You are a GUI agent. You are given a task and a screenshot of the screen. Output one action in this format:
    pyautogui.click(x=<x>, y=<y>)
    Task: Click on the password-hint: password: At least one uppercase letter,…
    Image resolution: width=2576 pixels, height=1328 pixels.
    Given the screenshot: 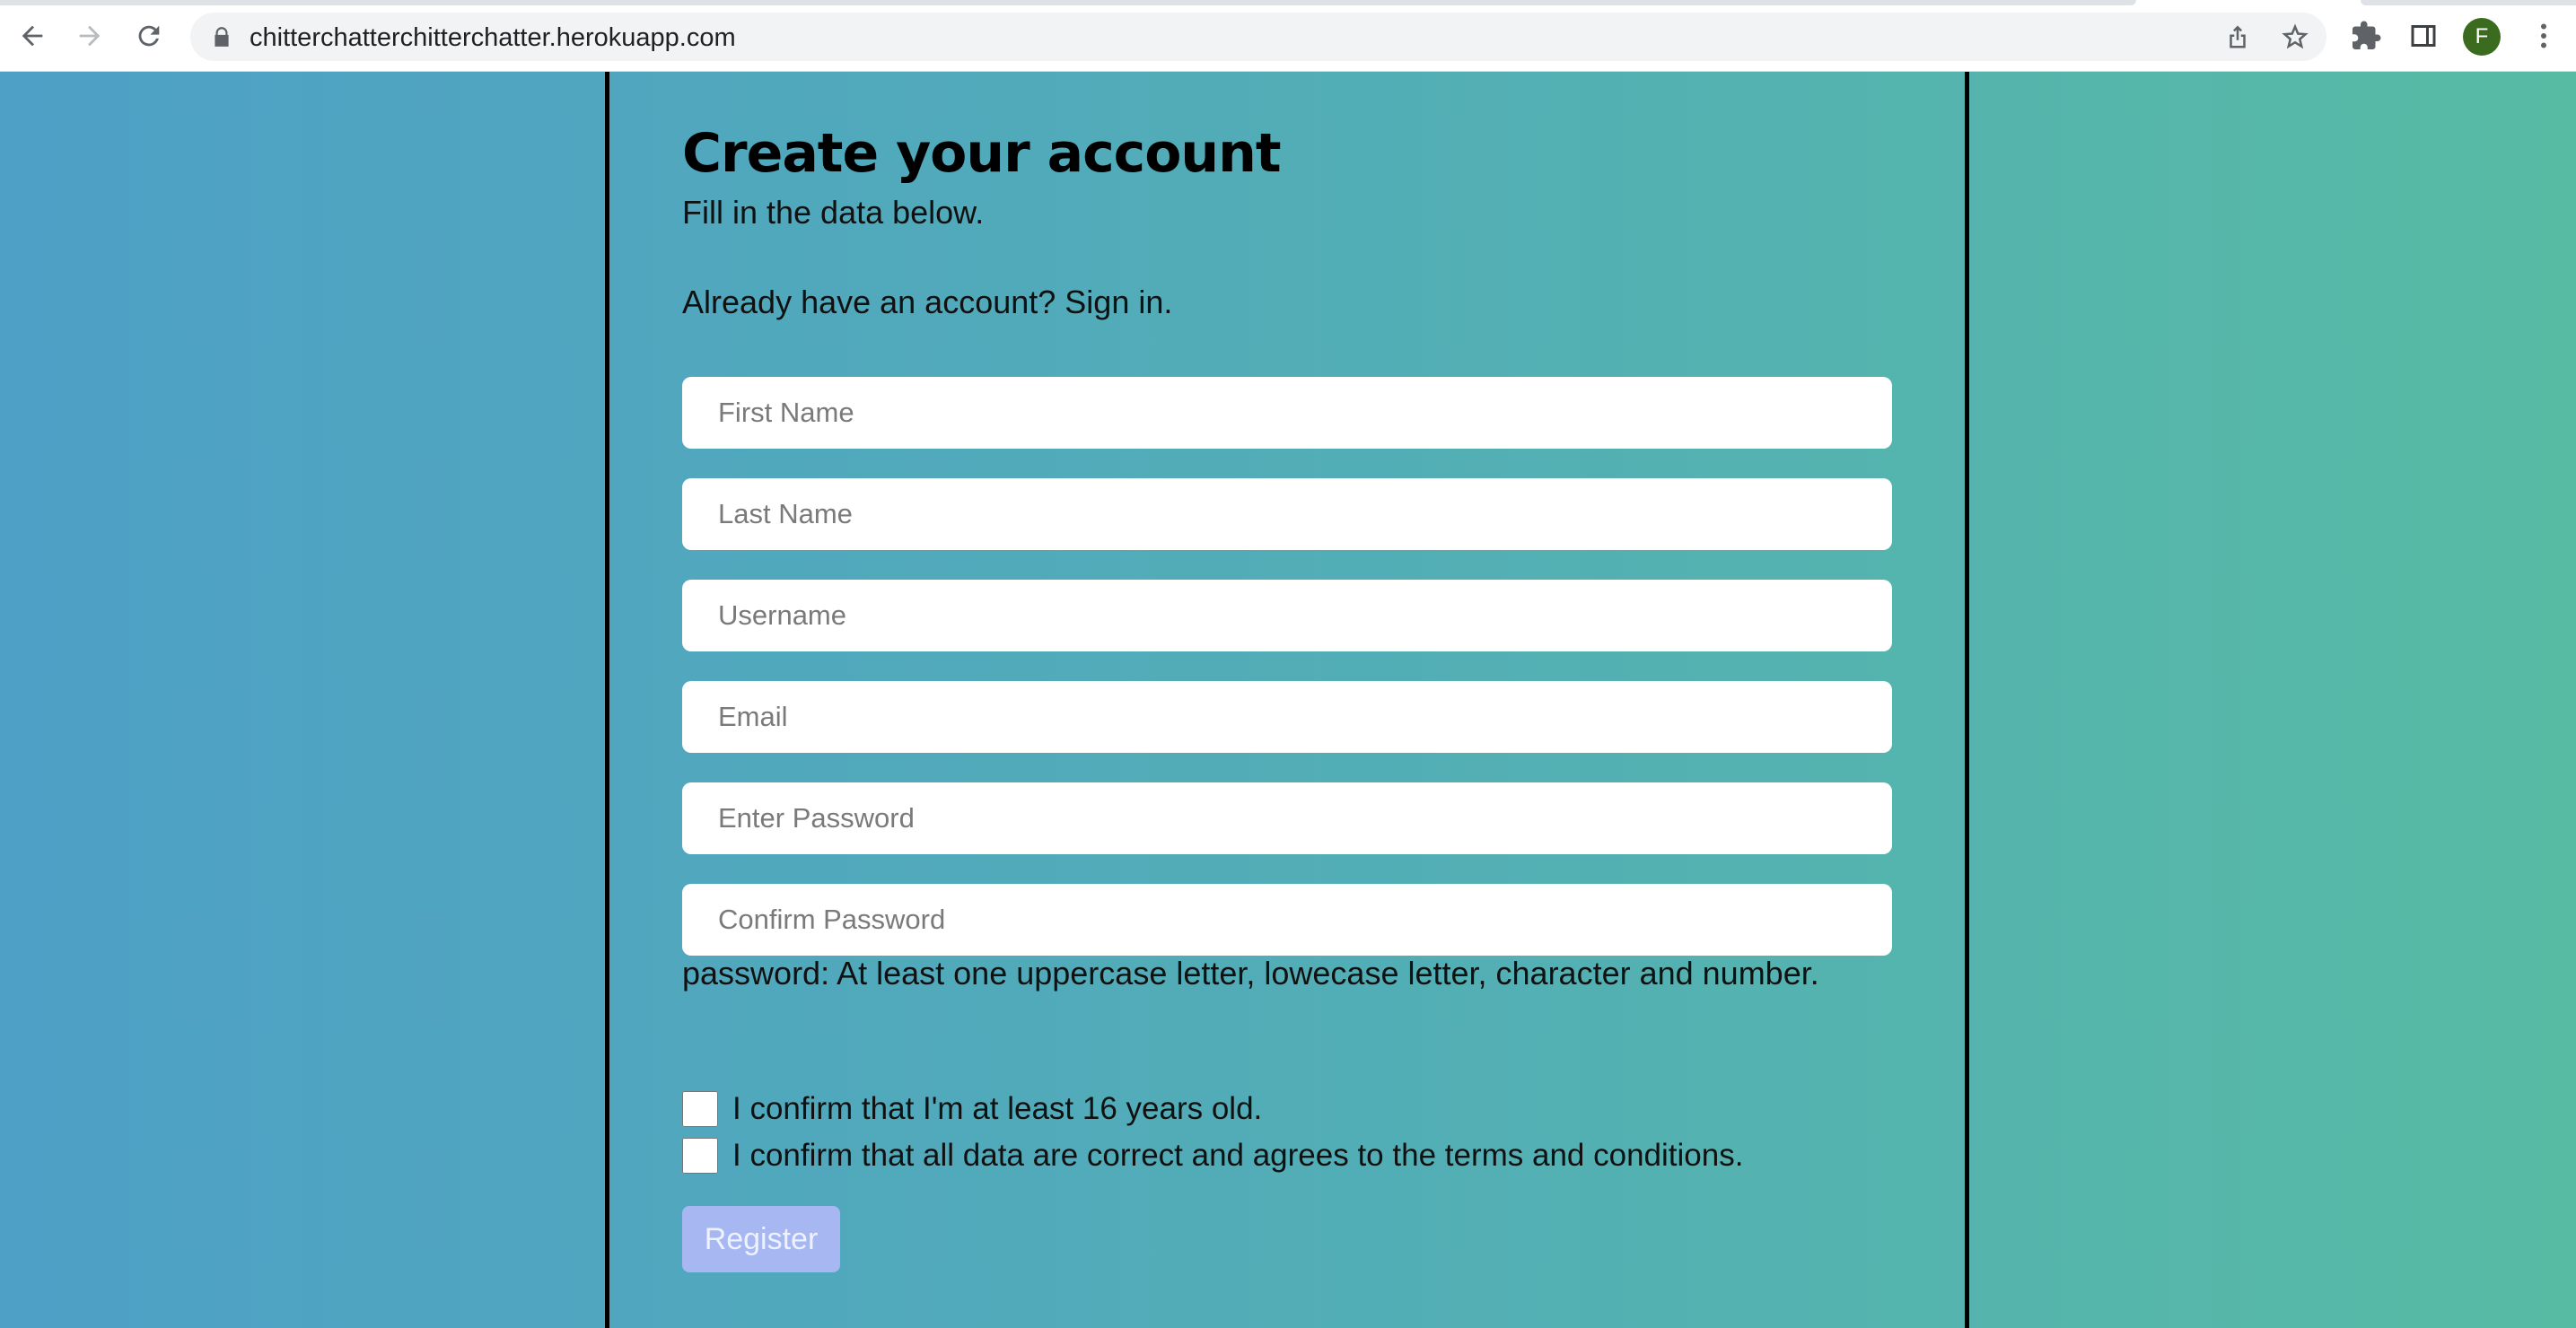 What is the action you would take?
    pyautogui.click(x=1250, y=974)
    